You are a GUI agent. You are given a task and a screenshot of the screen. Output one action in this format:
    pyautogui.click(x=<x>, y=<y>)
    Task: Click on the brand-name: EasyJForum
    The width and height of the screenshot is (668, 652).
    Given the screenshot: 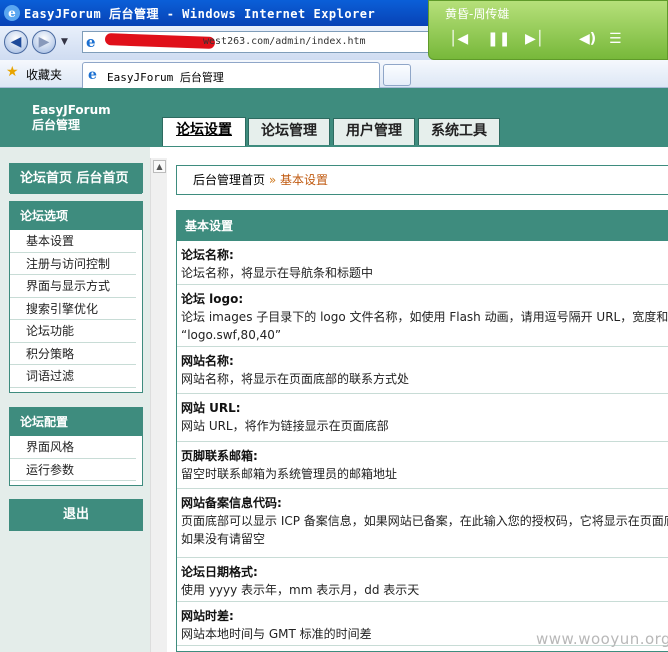 What is the action you would take?
    pyautogui.click(x=71, y=110)
    